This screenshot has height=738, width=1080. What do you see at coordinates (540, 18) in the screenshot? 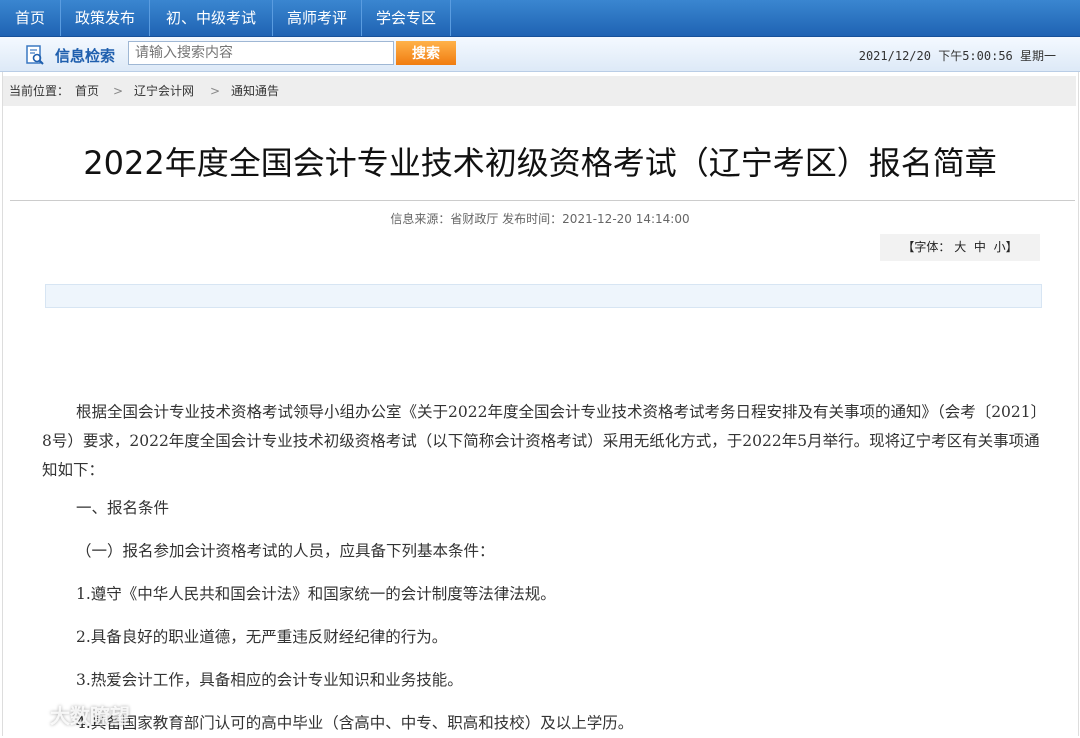
I see `top-nav: 首页 政策发布 初、中级考试 高师考评 学会专区` at bounding box center [540, 18].